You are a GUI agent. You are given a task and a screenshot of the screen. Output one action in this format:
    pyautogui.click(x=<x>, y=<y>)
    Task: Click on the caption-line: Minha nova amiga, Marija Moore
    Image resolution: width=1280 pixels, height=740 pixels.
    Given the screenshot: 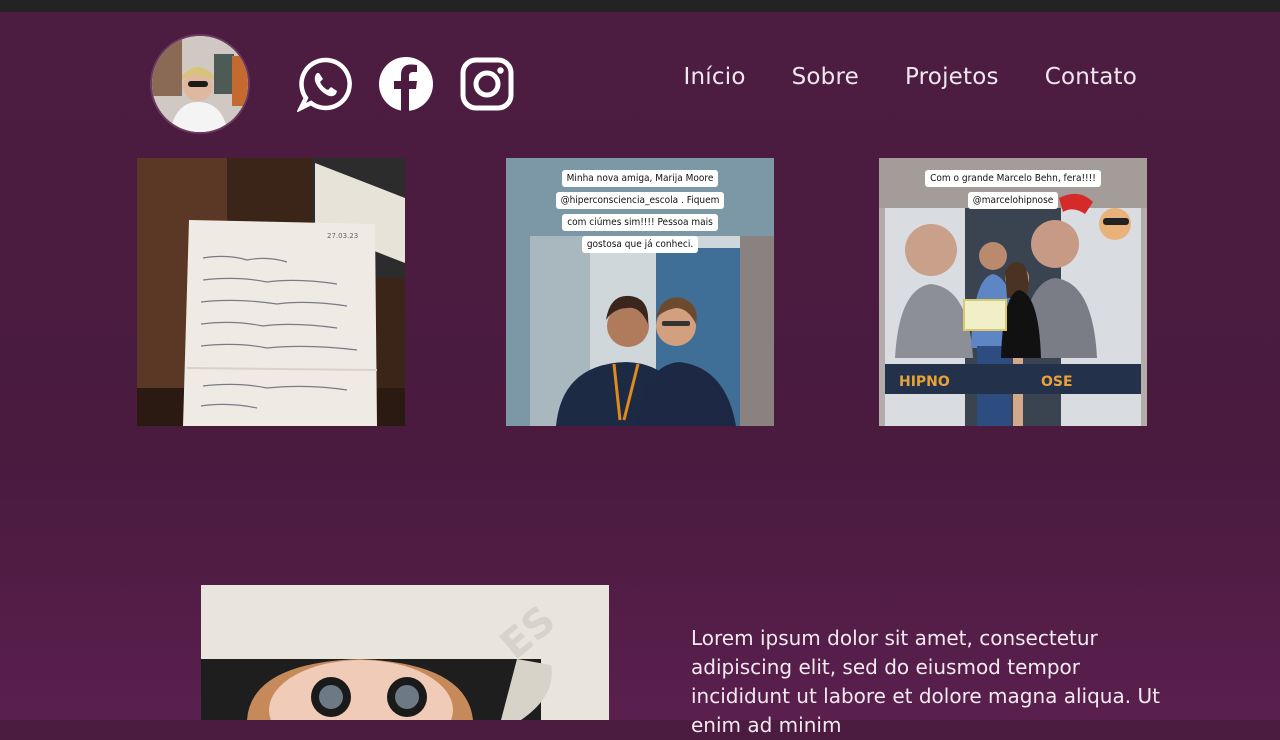 What is the action you would take?
    pyautogui.click(x=640, y=178)
    